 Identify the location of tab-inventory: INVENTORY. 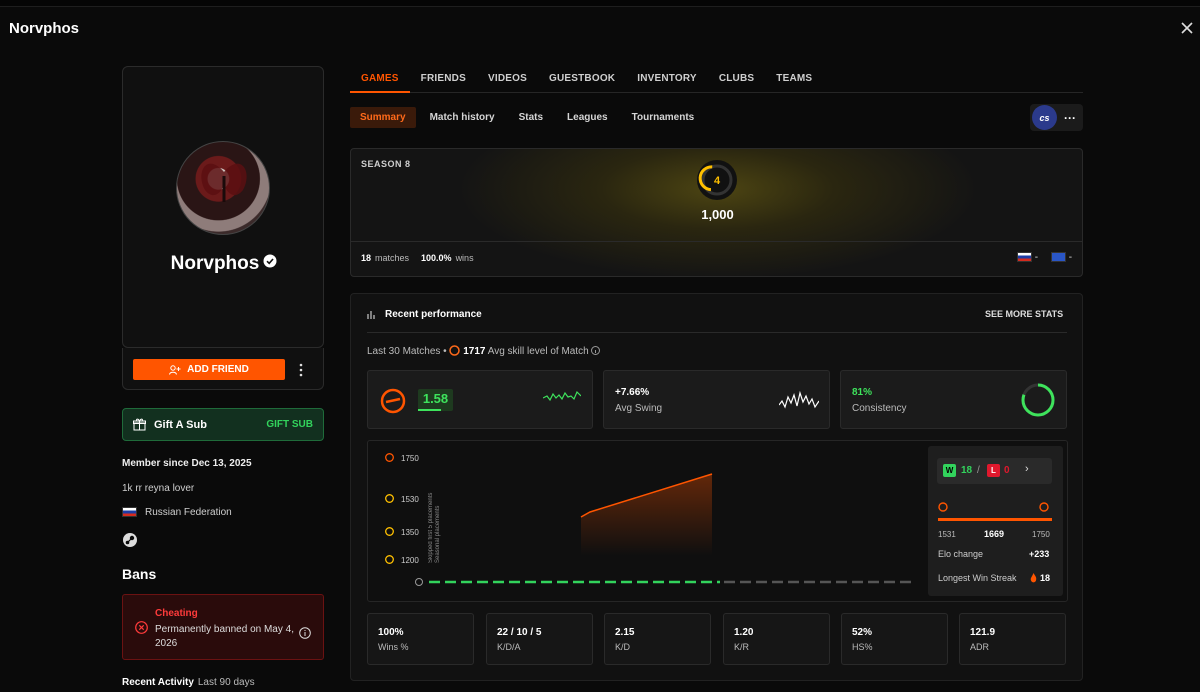
(667, 79).